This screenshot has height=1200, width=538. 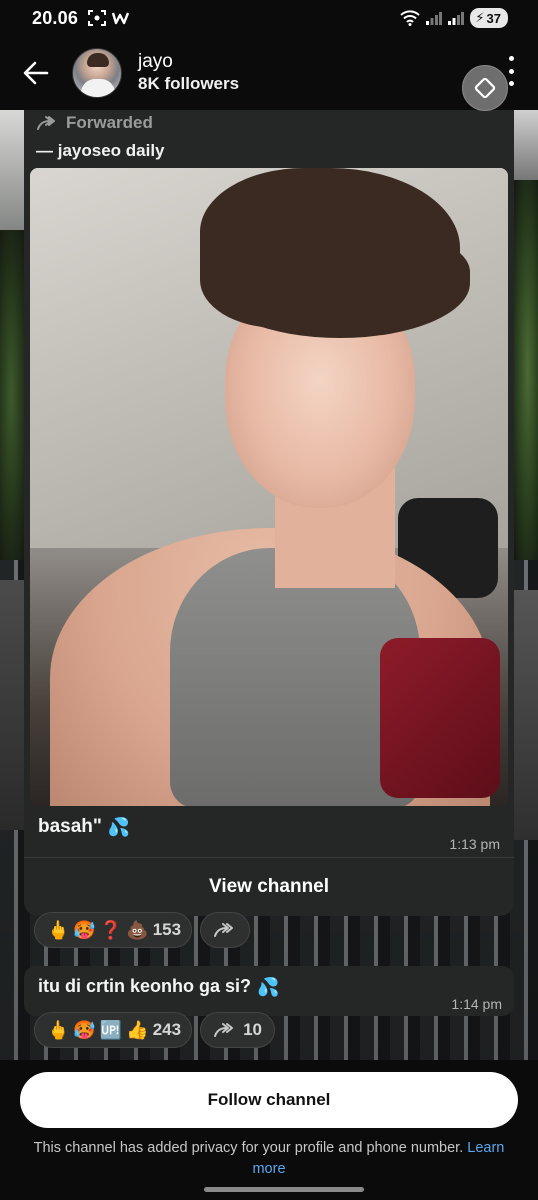 What do you see at coordinates (284, 1189) in the screenshot?
I see `home-indicator` at bounding box center [284, 1189].